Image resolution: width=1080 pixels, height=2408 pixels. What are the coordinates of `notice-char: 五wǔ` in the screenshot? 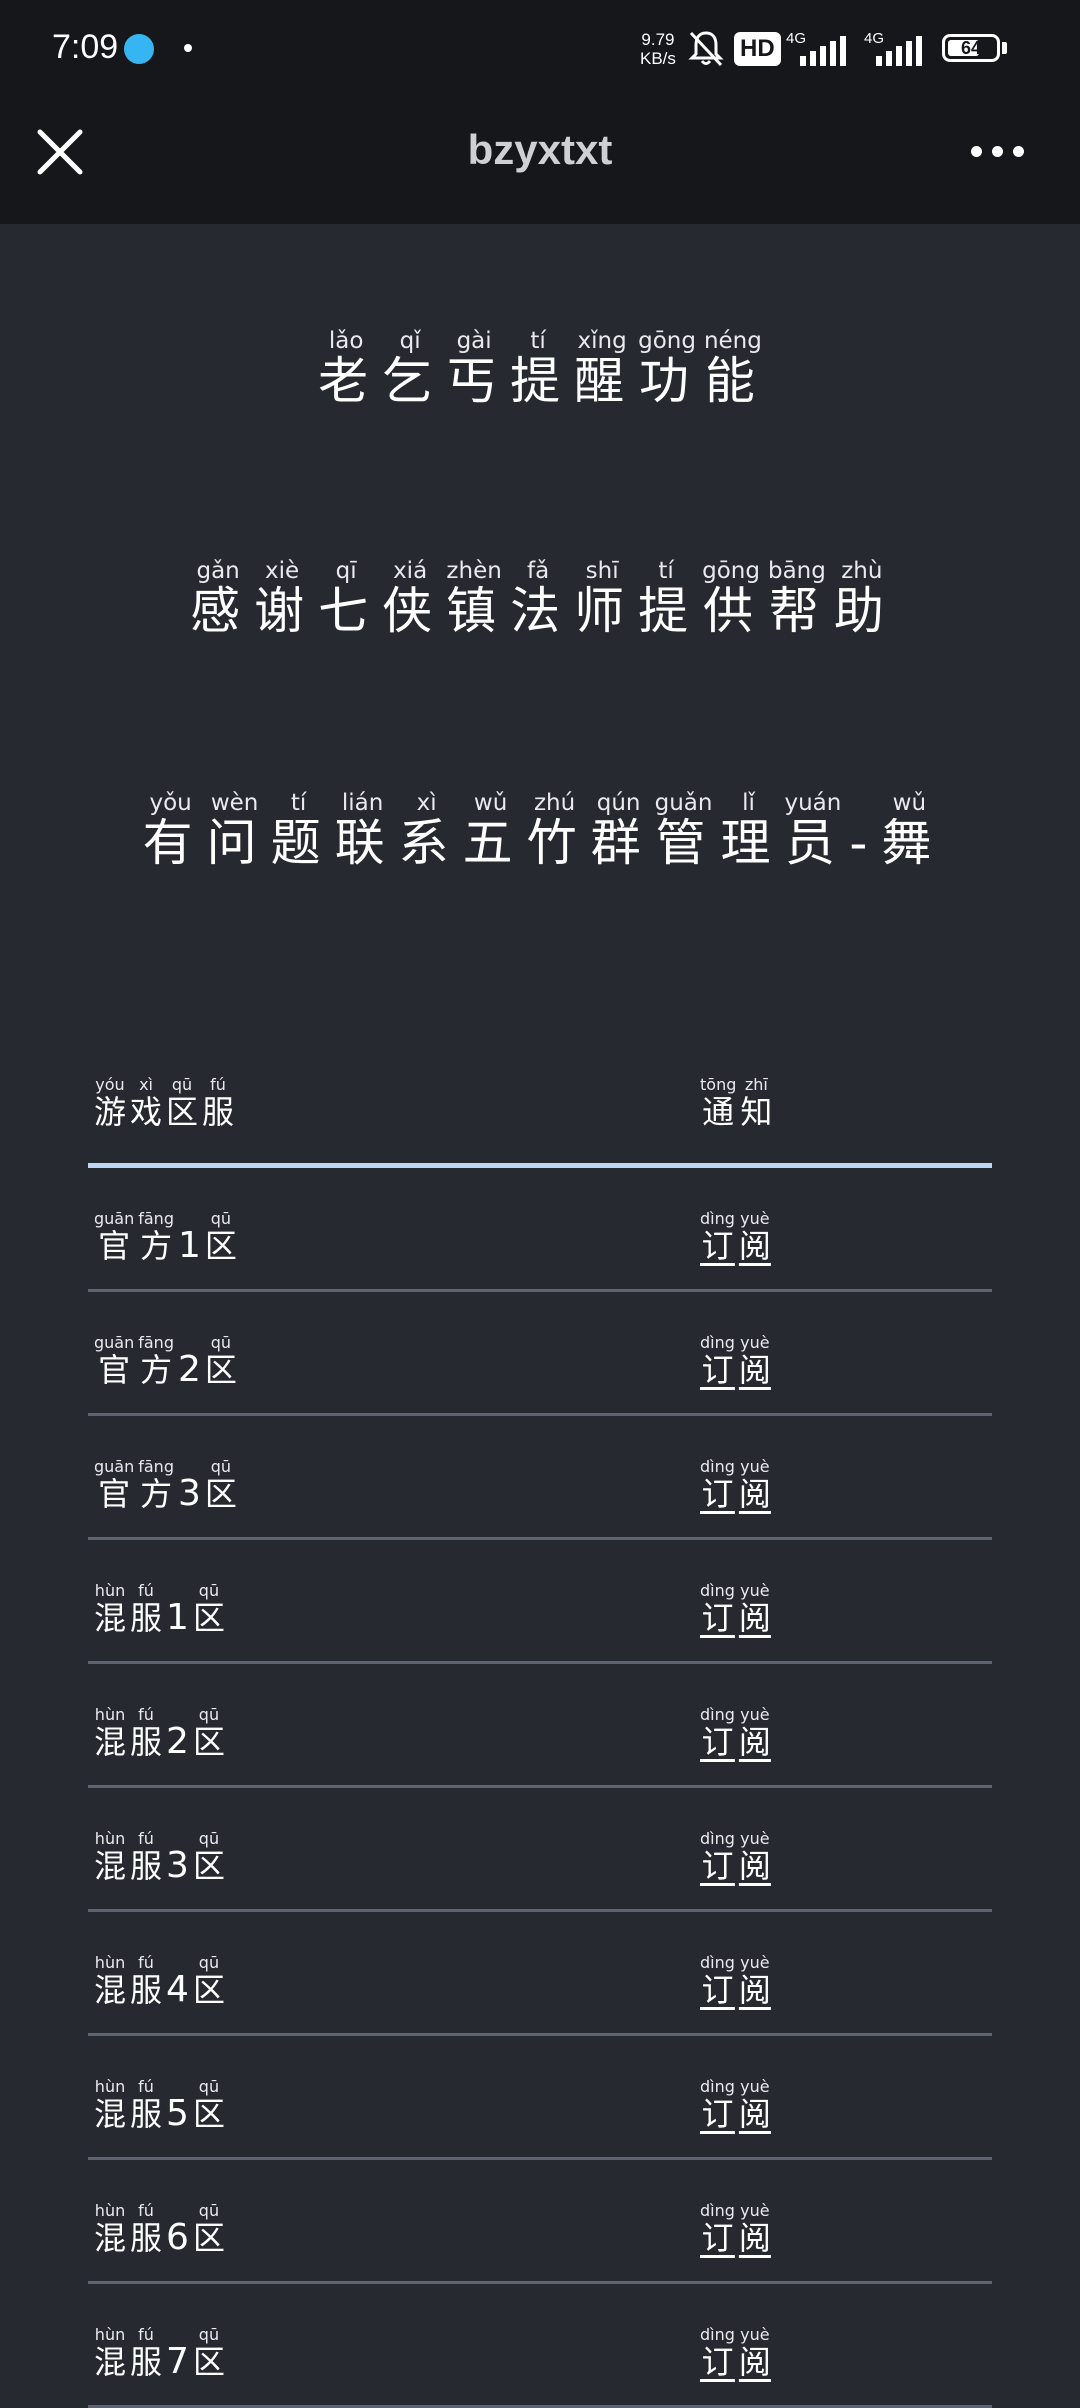 It's located at (491, 831).